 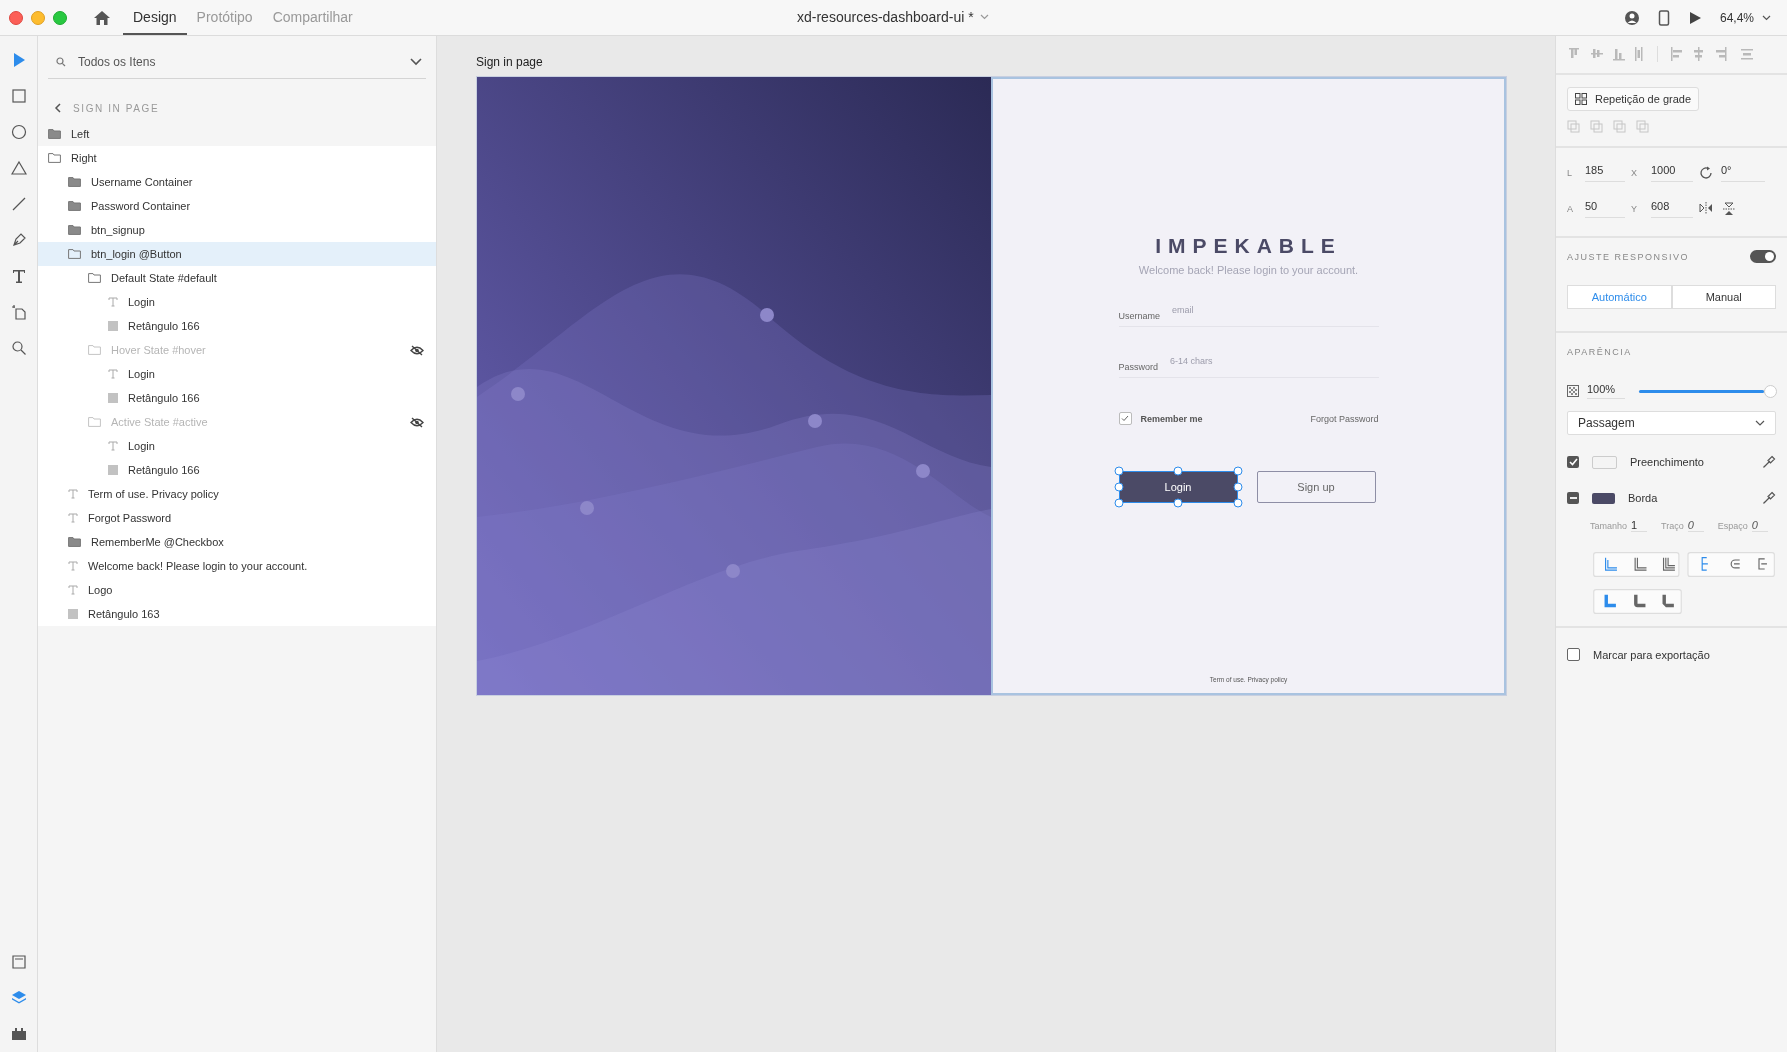 What do you see at coordinates (885, 17) in the screenshot?
I see `document-title: xd-resources-dashboard-ui *` at bounding box center [885, 17].